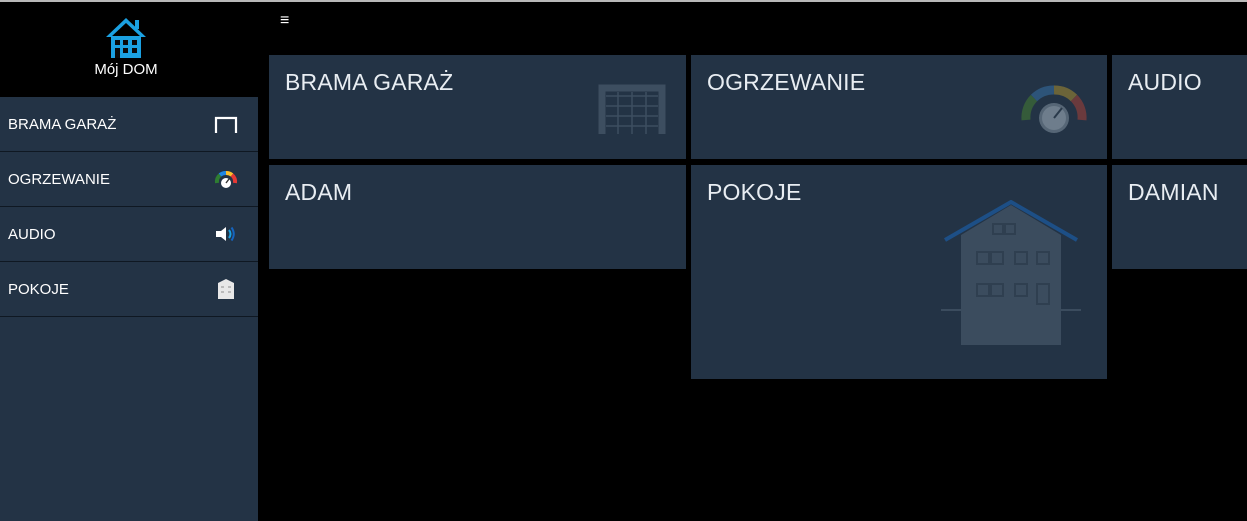 The height and width of the screenshot is (521, 1247). Describe the element at coordinates (477, 107) in the screenshot. I see `tile-brama-garaz: BRAMA GARAŻ` at that location.